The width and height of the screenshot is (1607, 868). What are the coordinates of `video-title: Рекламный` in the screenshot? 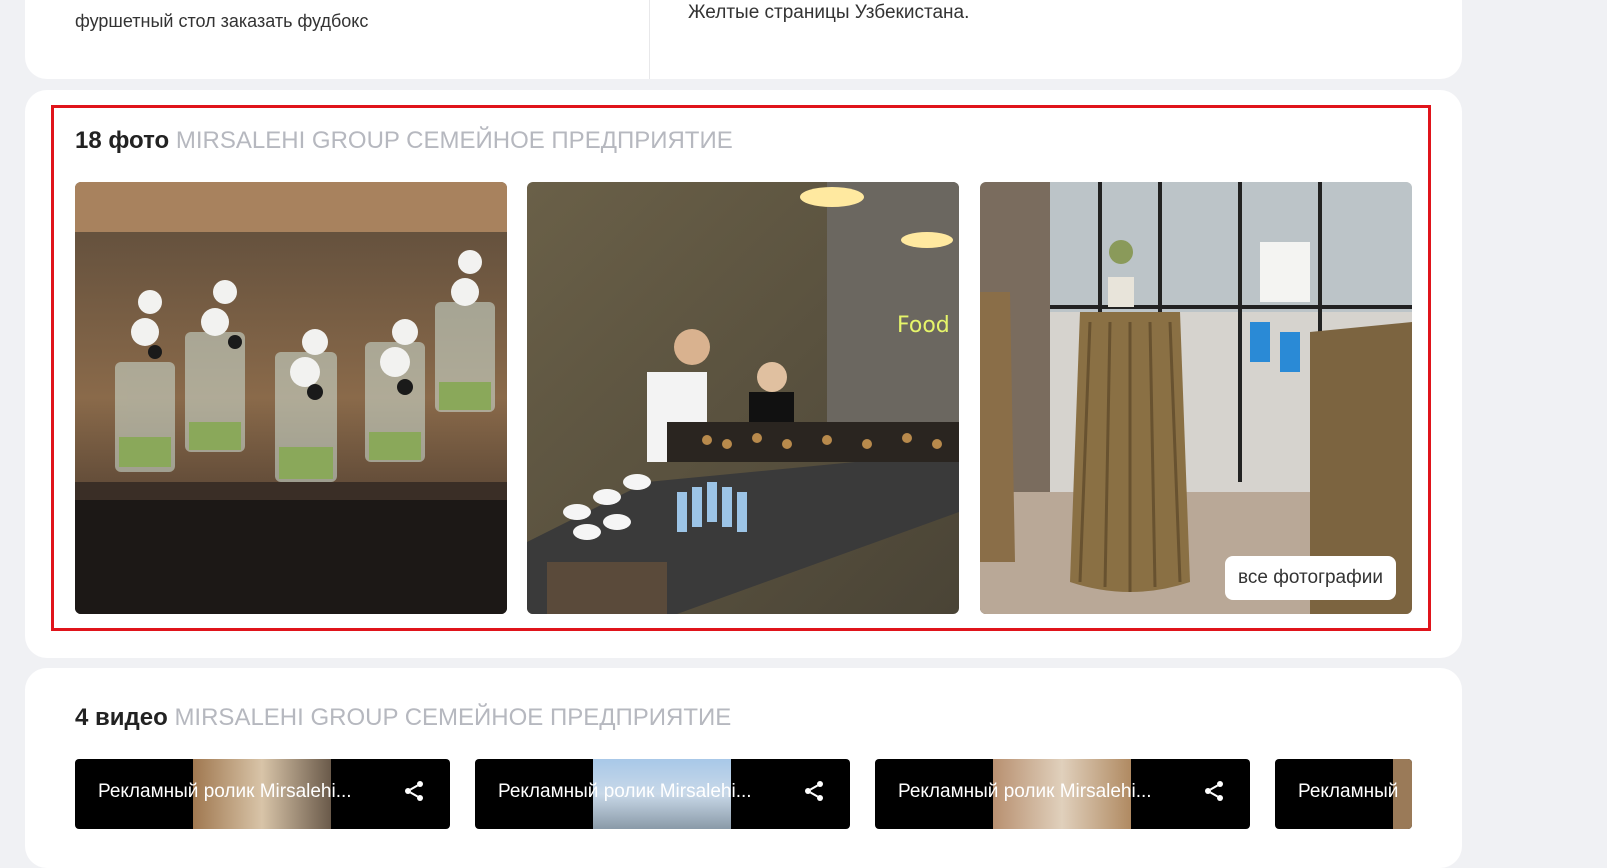 It's located at (1348, 791).